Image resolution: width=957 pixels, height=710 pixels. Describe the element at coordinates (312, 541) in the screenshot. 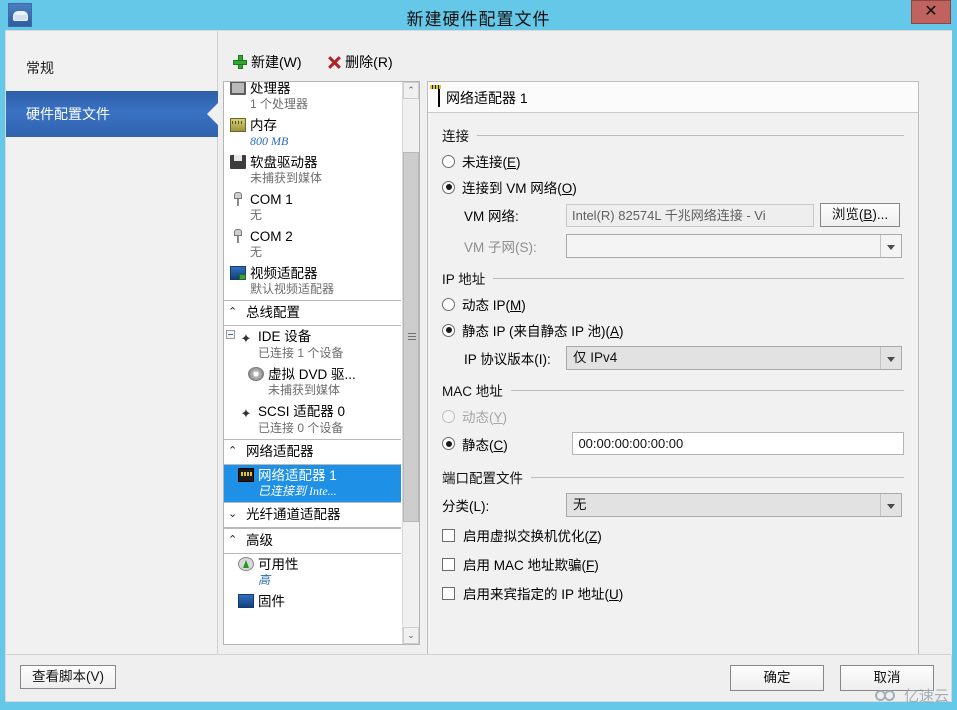

I see `tree-group-advanced: ⌃ 高级` at that location.